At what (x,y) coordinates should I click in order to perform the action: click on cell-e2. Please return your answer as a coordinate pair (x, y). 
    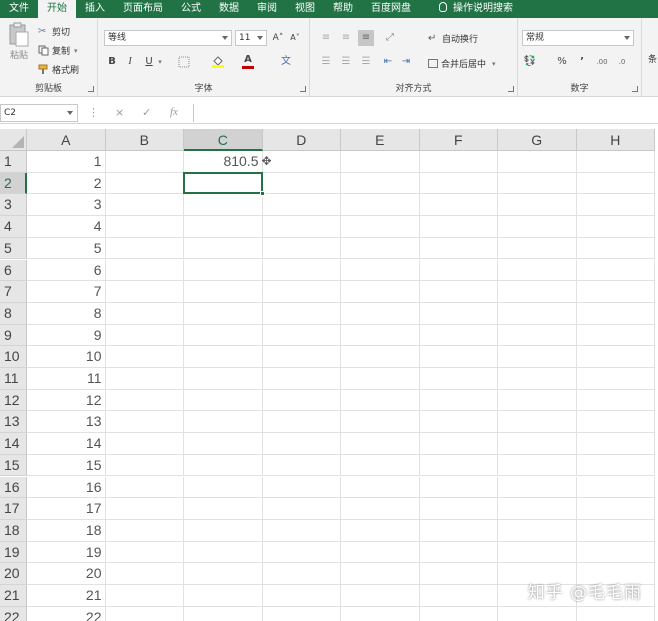
    Looking at the image, I should click on (380, 183).